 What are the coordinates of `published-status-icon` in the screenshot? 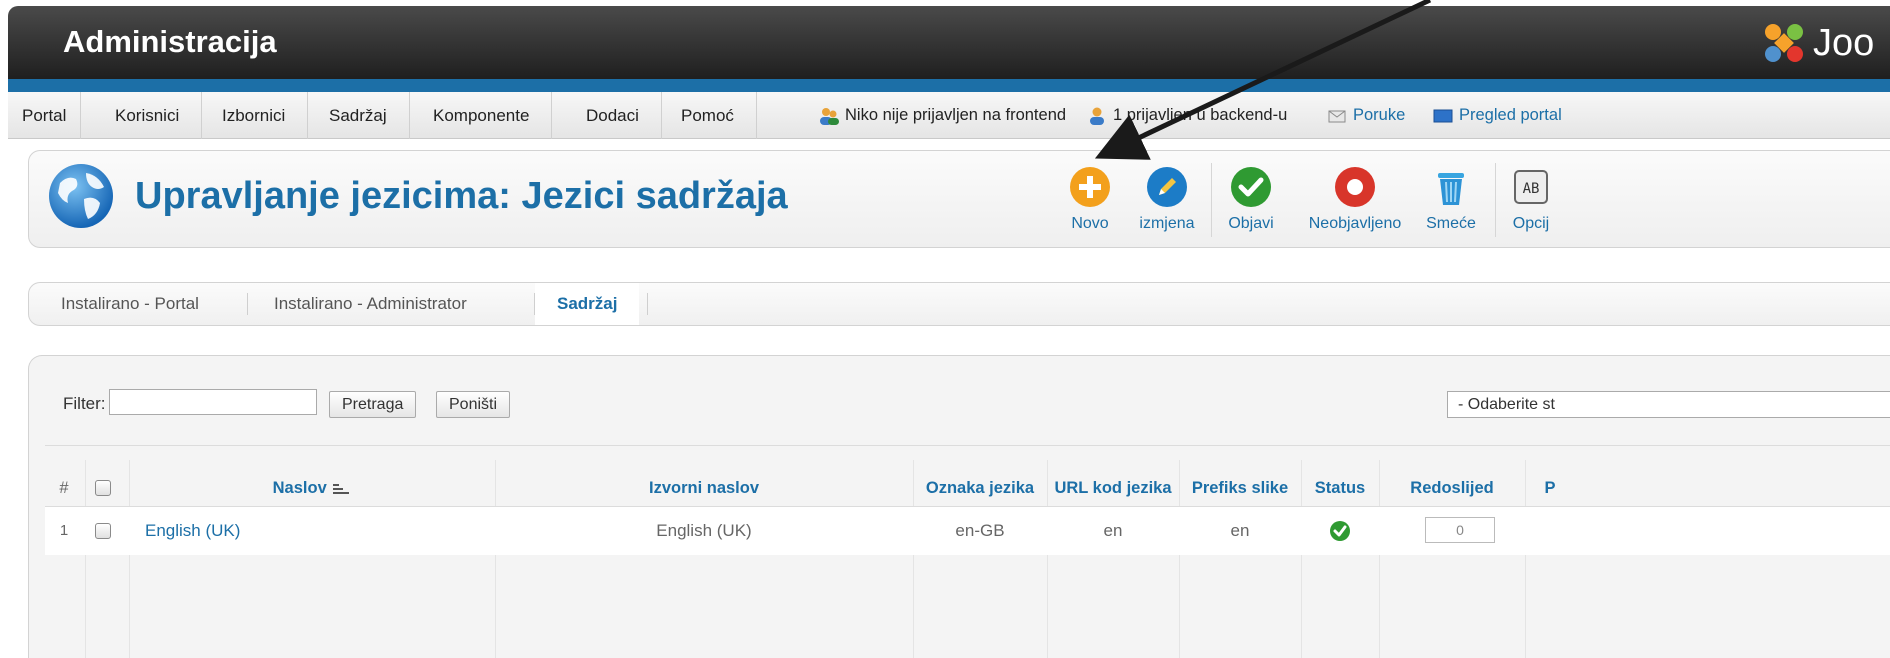 It's located at (1340, 531).